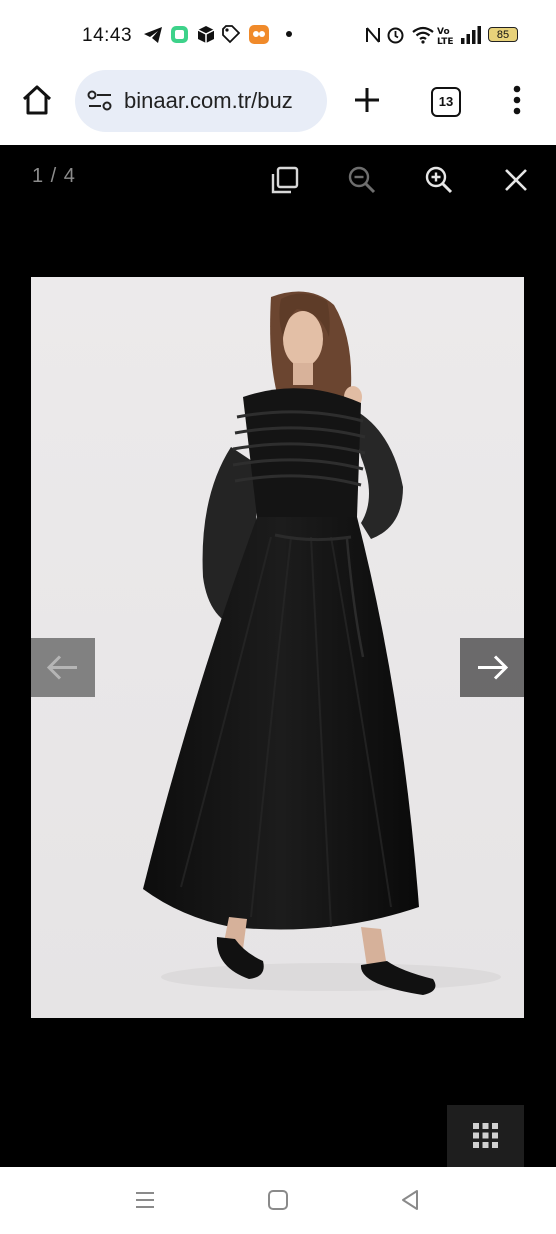 The image size is (556, 1234). I want to click on previous-image-button, so click(63, 667).